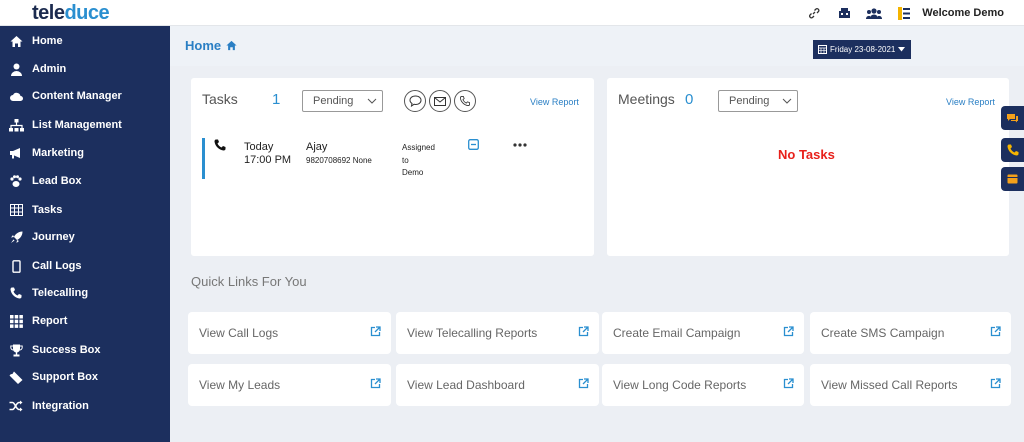 The width and height of the screenshot is (1024, 442). Describe the element at coordinates (16, 350) in the screenshot. I see `trophy-icon` at that location.